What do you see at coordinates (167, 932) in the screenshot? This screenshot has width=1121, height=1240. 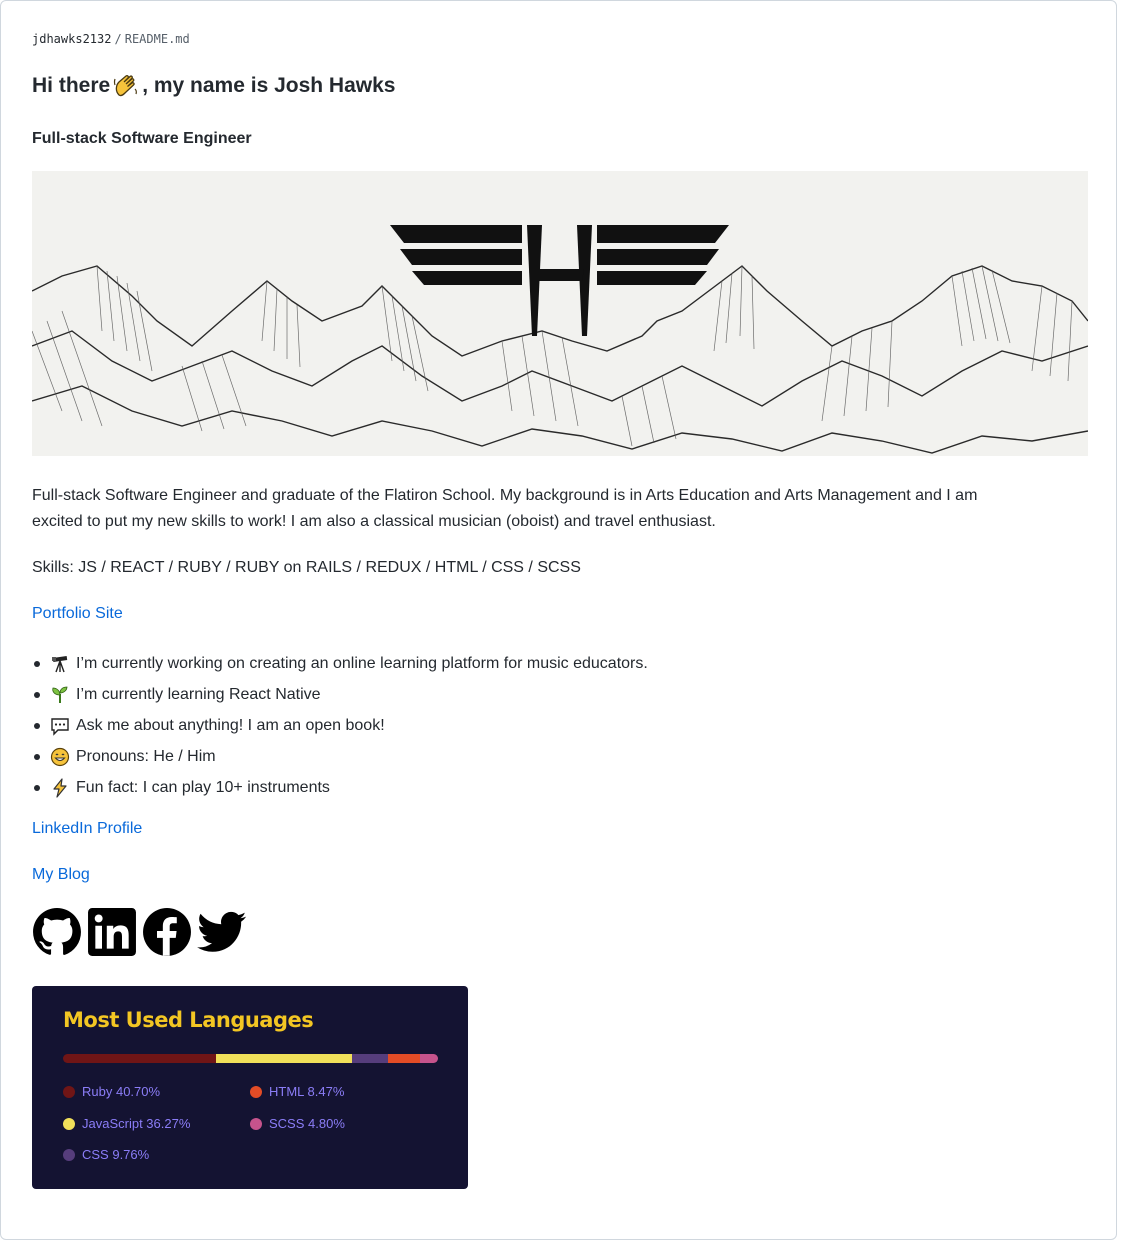 I see `facebook-icon` at bounding box center [167, 932].